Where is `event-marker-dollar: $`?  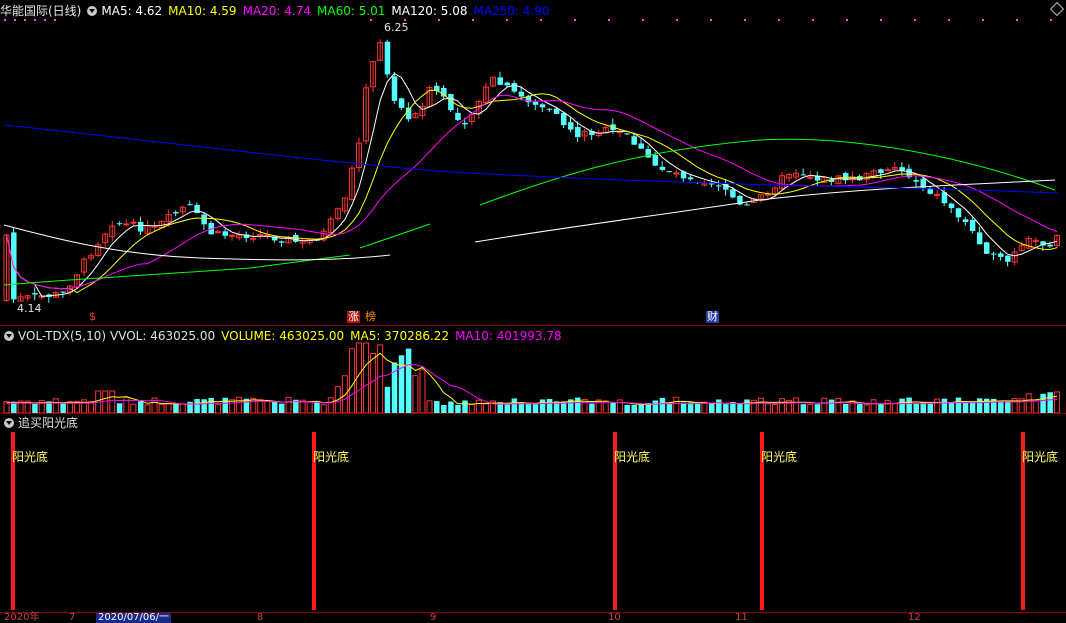
event-marker-dollar: $ is located at coordinates (92, 317).